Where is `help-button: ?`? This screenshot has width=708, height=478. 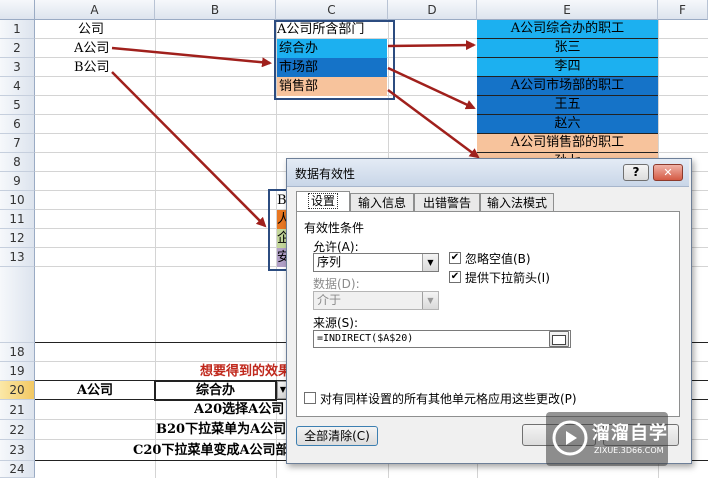 help-button: ? is located at coordinates (636, 172).